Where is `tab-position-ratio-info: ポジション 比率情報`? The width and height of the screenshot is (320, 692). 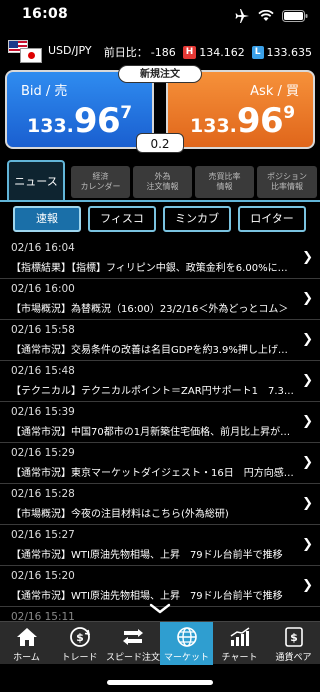
tab-position-ratio-info: ポジション 比率情報 is located at coordinates (287, 182).